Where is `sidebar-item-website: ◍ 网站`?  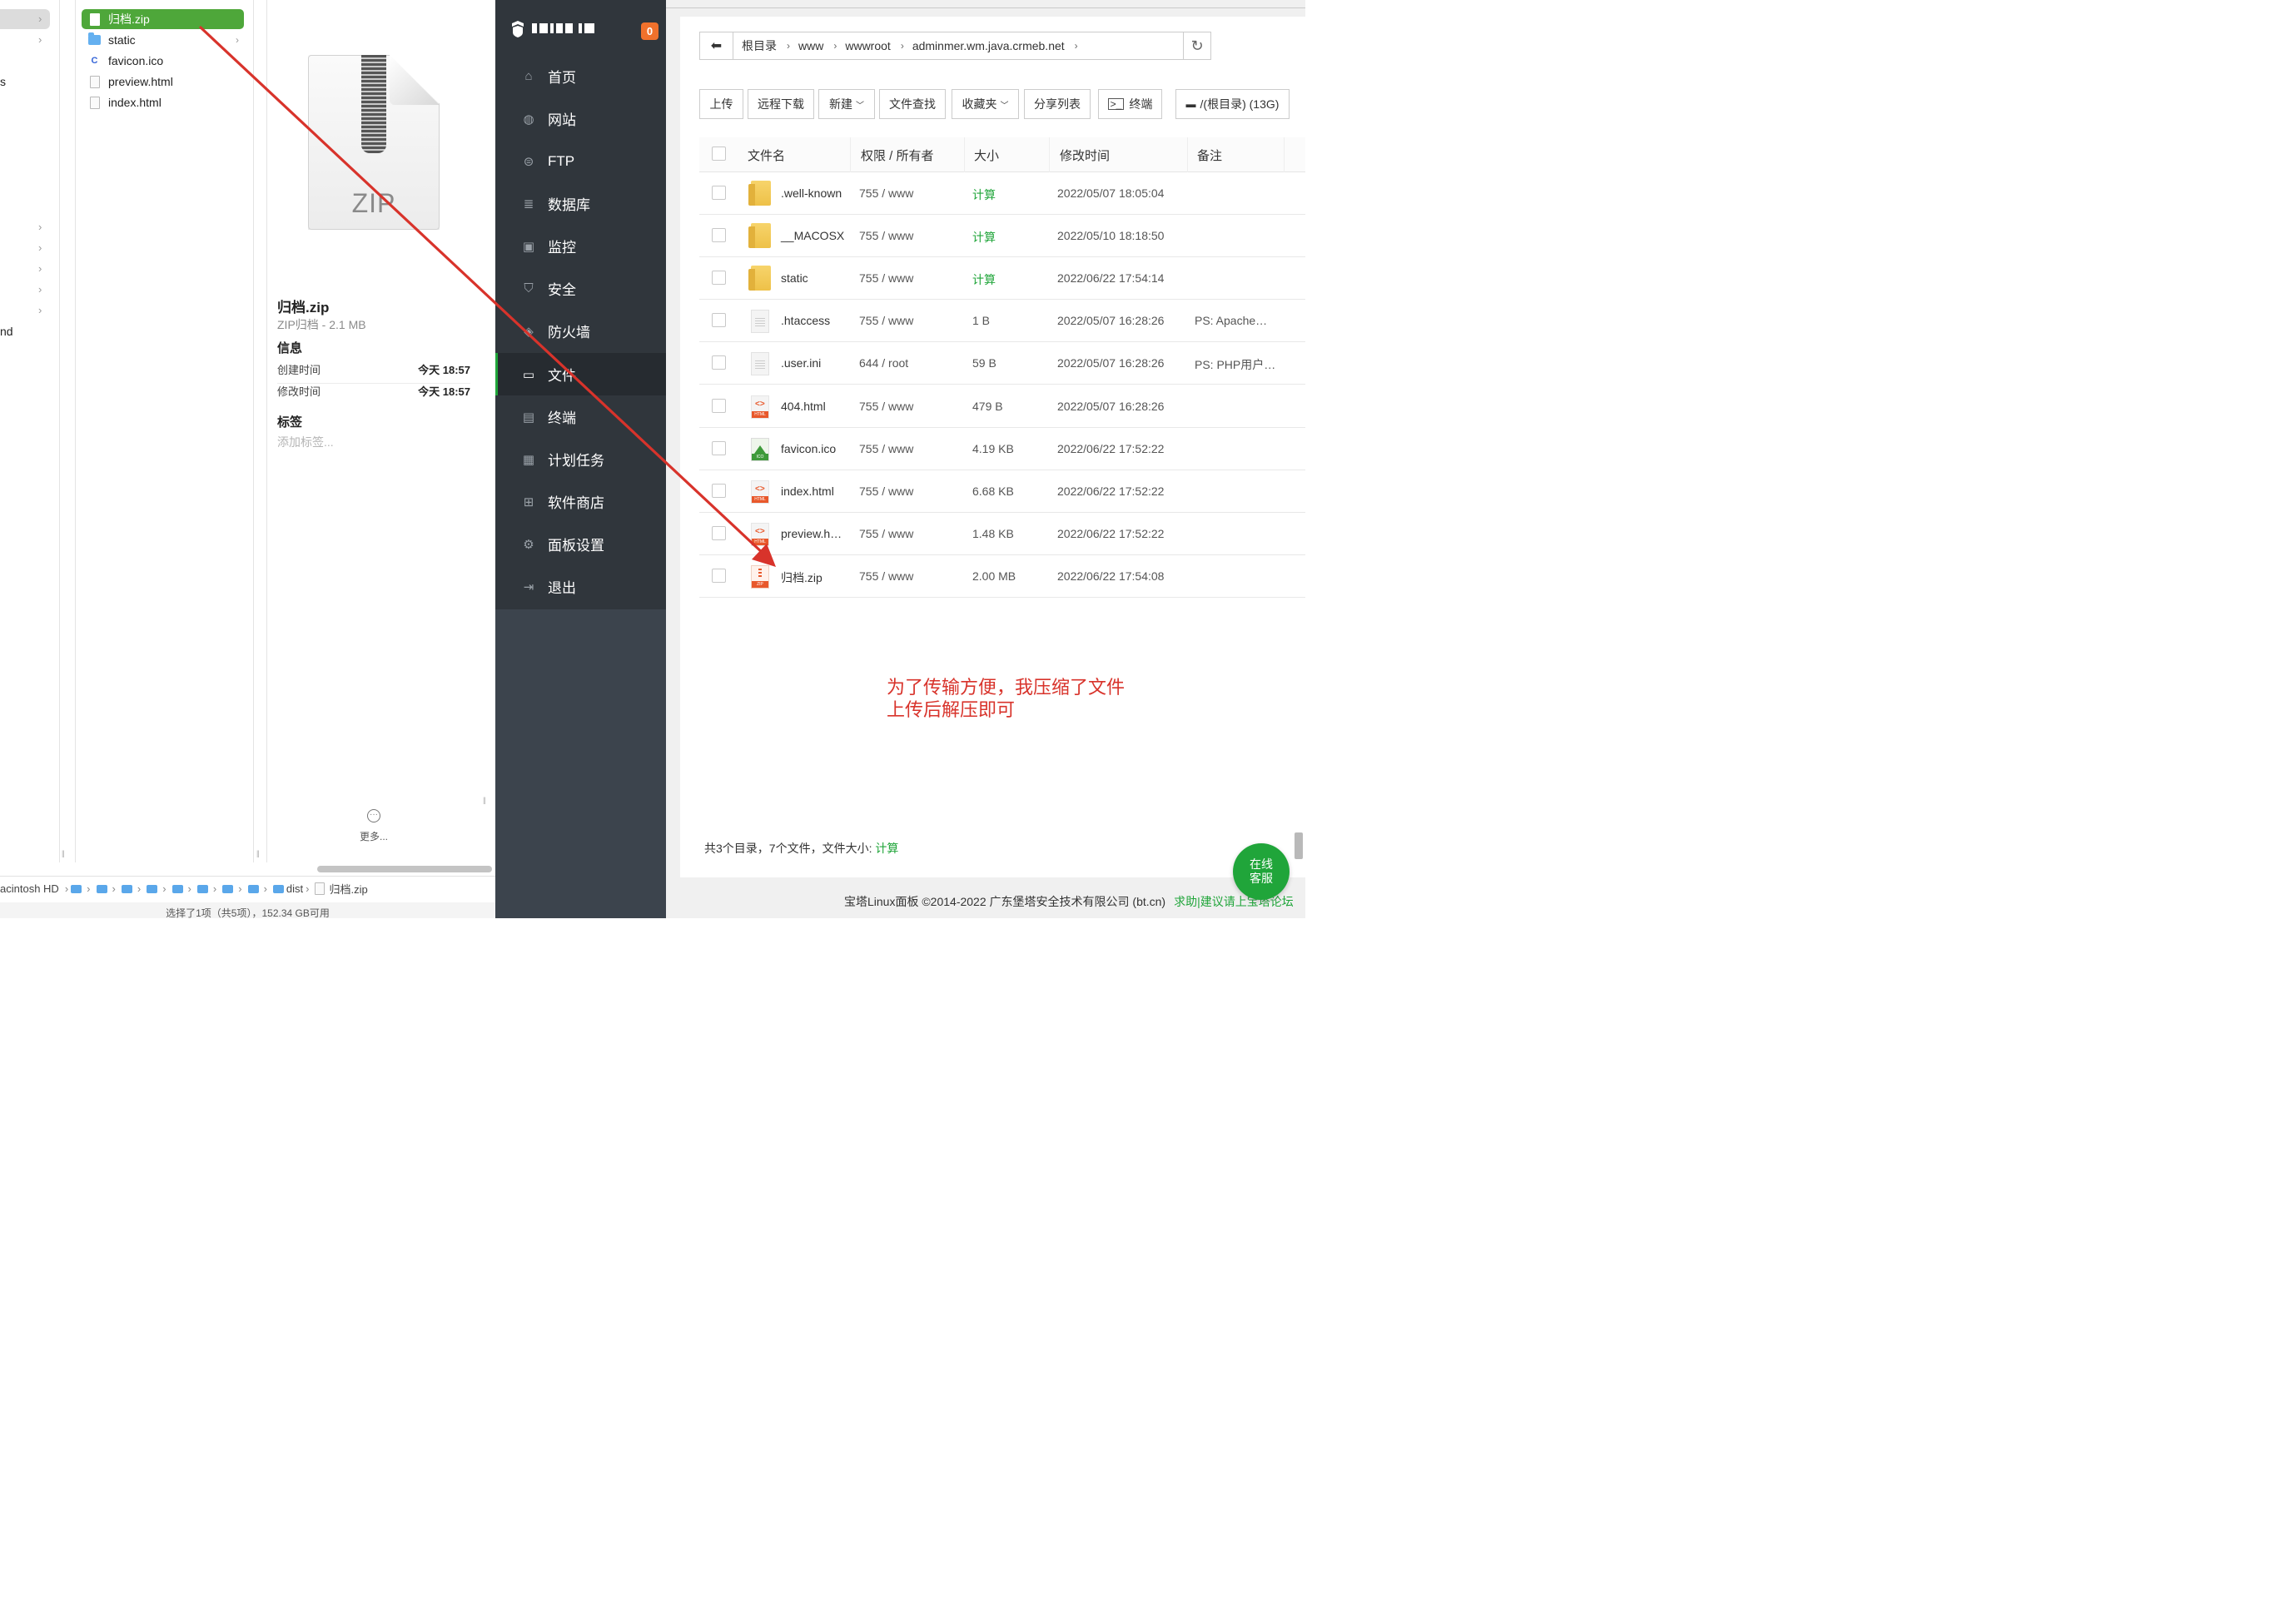
sidebar-item-website: ◍ 网站 is located at coordinates (580, 119).